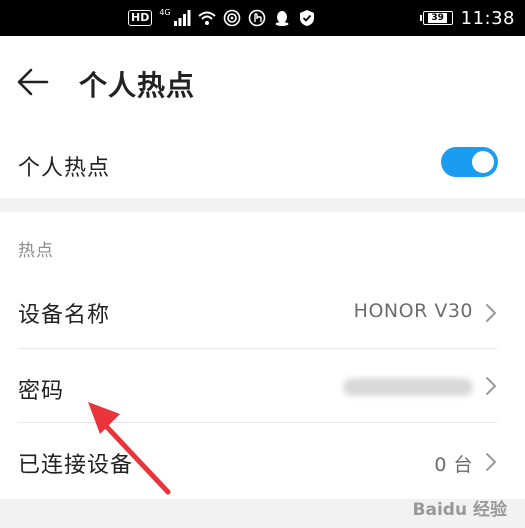 The height and width of the screenshot is (528, 525). What do you see at coordinates (413, 311) in the screenshot?
I see `device-name-value: HONOR V30` at bounding box center [413, 311].